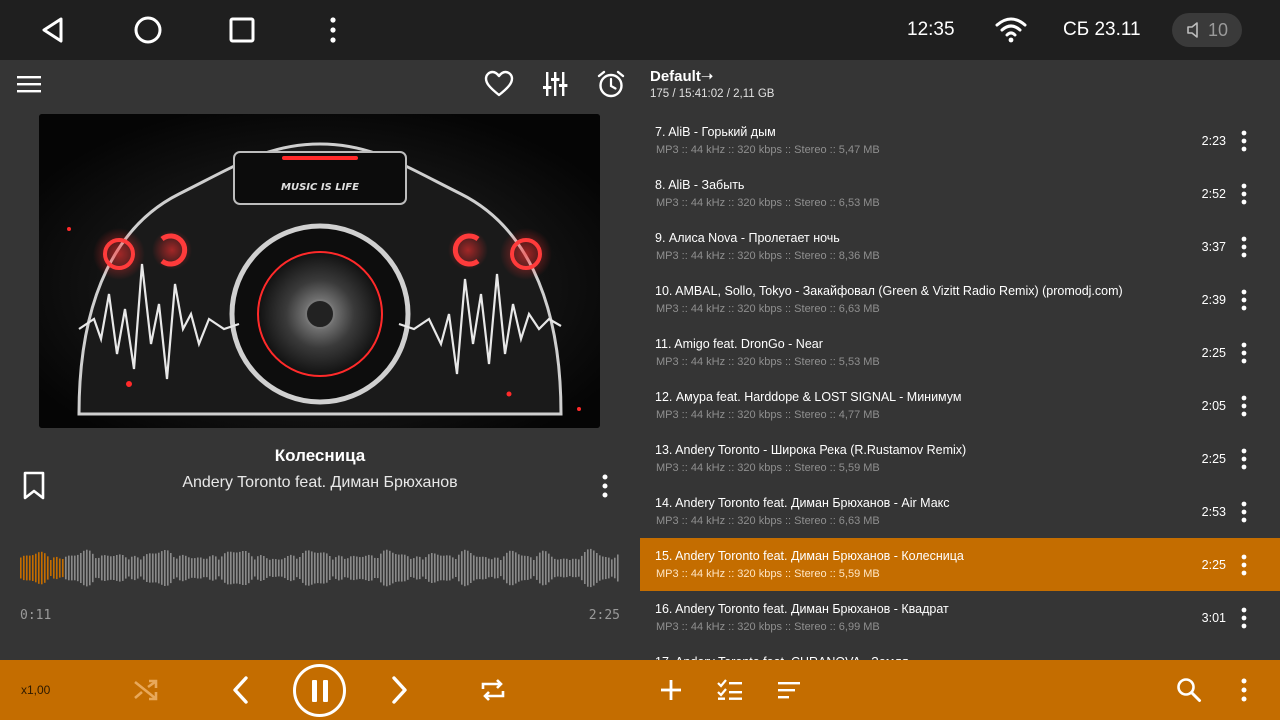 This screenshot has width=1280, height=720. I want to click on add-button, so click(671, 690).